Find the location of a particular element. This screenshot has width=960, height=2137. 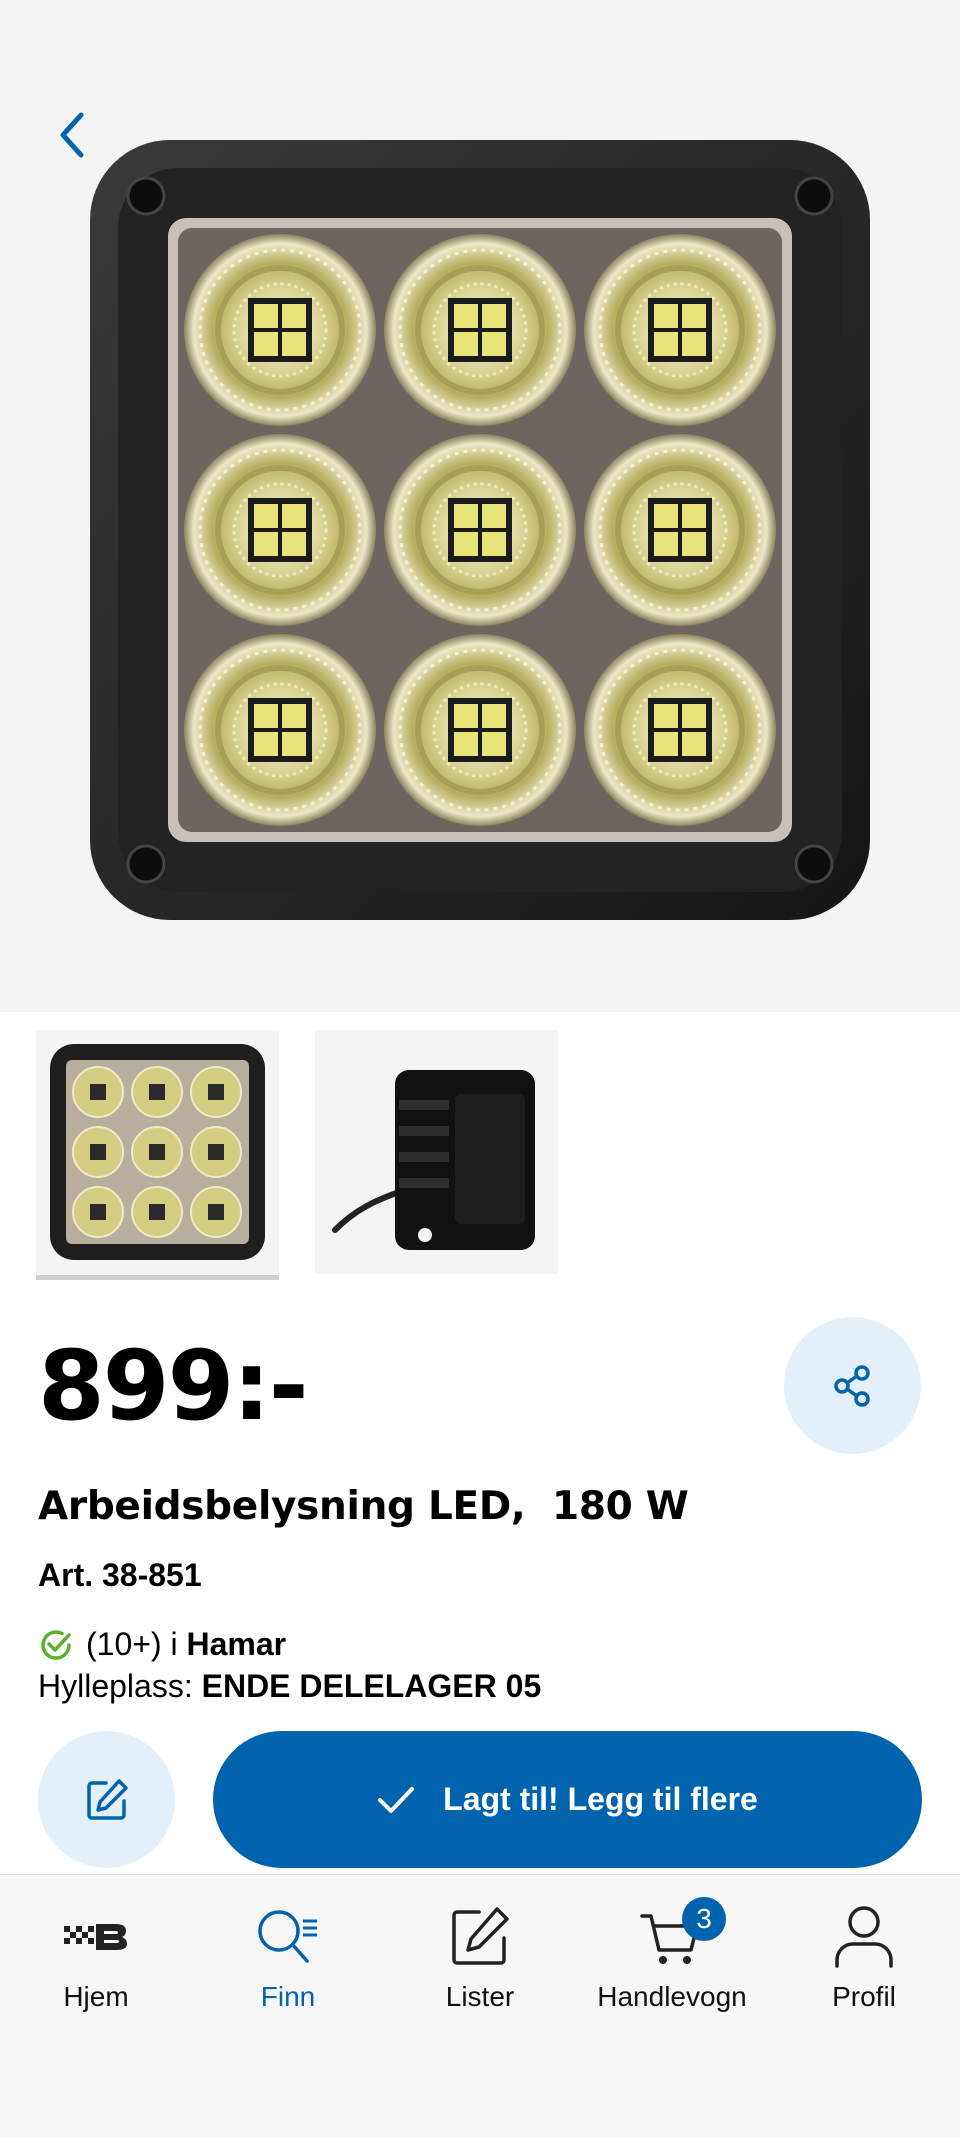

thumbnail-strip is located at coordinates (297, 1155).